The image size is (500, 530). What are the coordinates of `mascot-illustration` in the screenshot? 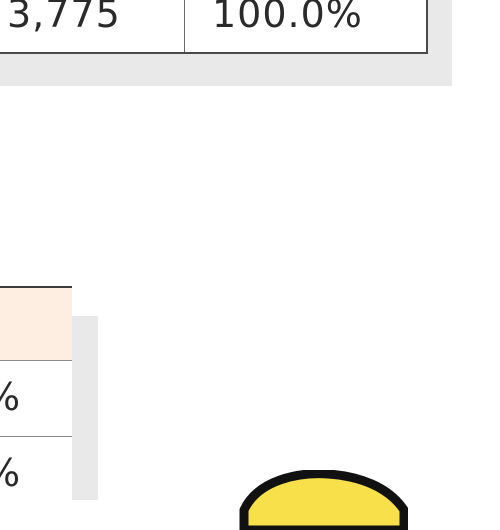 It's located at (323, 500).